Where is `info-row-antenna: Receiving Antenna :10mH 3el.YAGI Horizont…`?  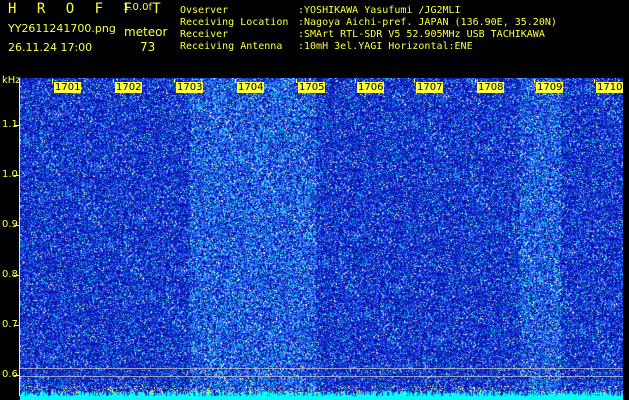 info-row-antenna: Receiving Antenna :10mH 3el.YAGI Horizont… is located at coordinates (326, 46).